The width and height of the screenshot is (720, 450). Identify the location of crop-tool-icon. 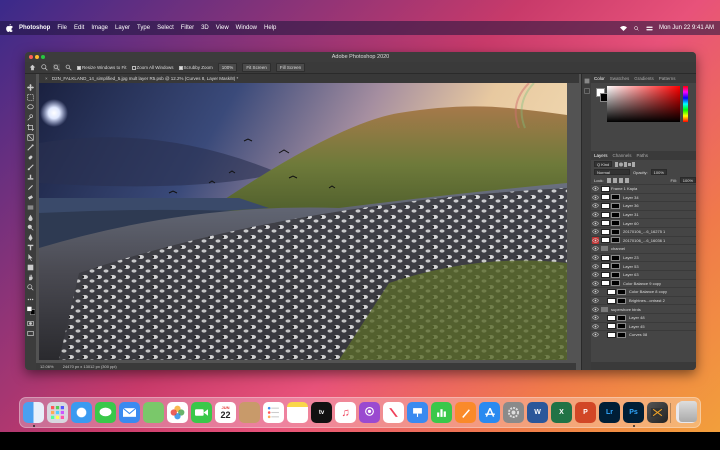
(30, 127).